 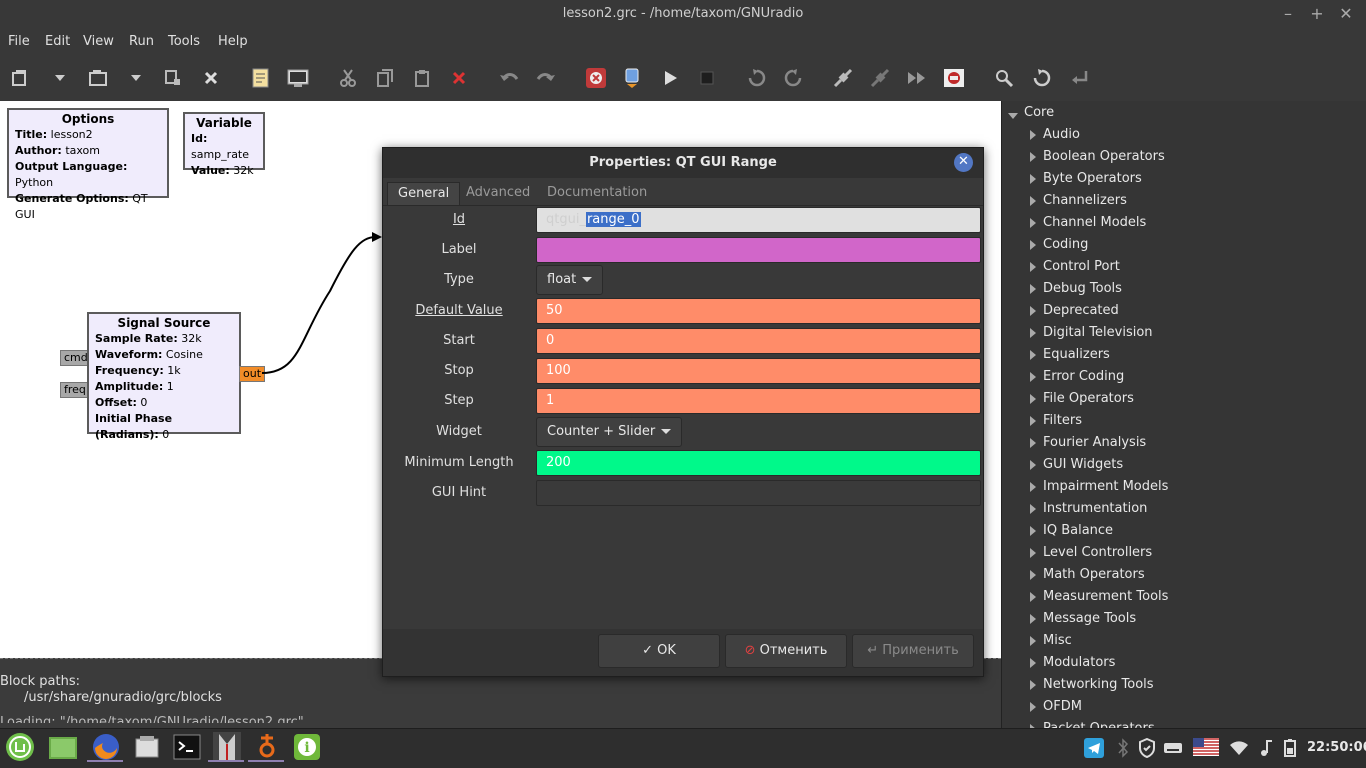 What do you see at coordinates (758, 493) in the screenshot?
I see `gui-hint-field` at bounding box center [758, 493].